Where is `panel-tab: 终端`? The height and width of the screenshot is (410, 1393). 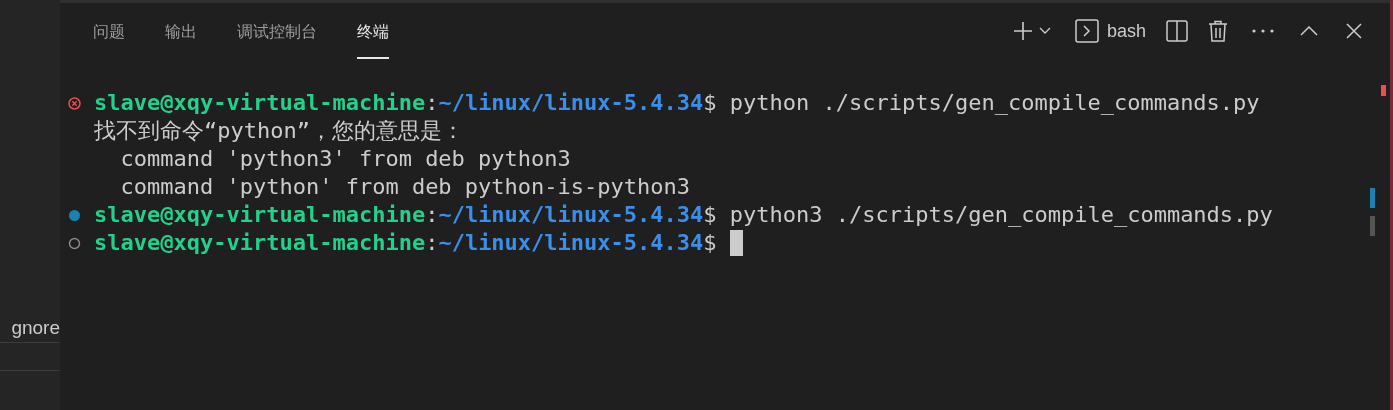 panel-tab: 终端 is located at coordinates (373, 31).